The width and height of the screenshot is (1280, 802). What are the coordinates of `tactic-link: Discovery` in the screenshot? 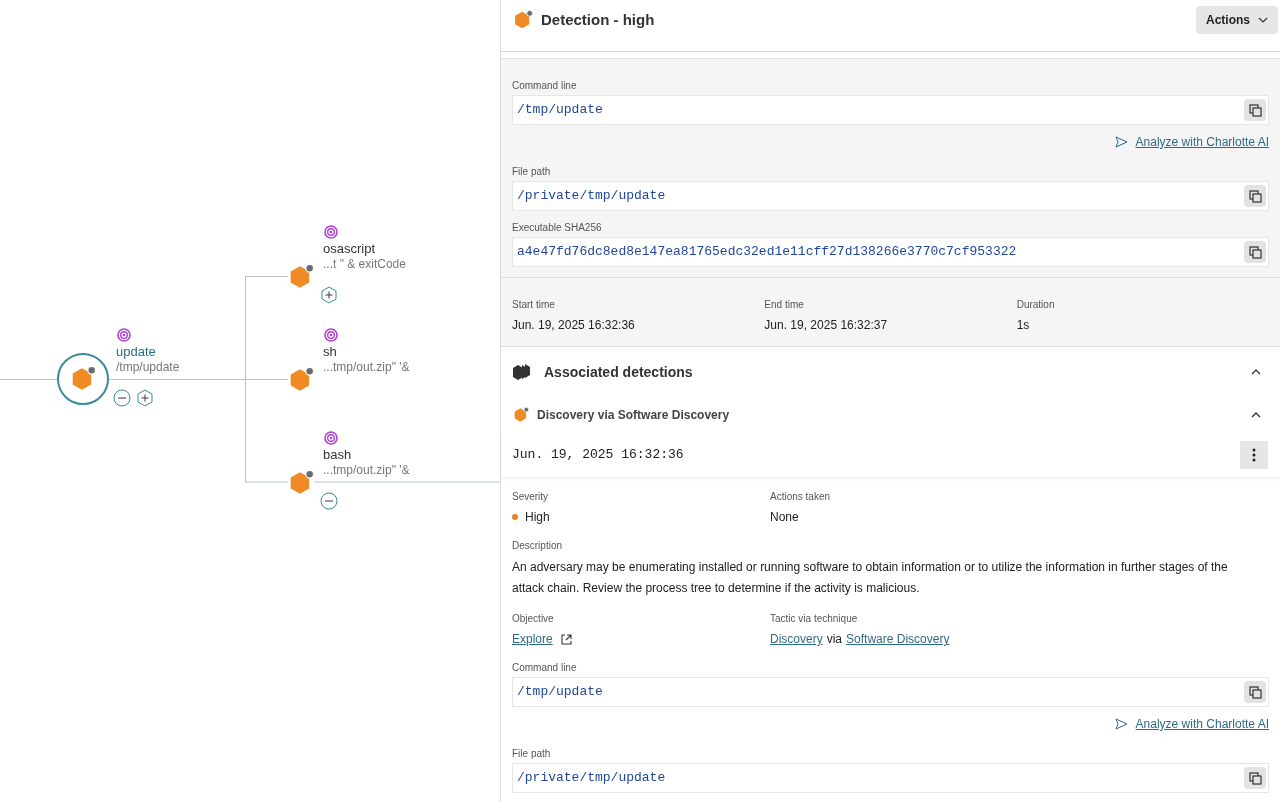 It's located at (796, 639).